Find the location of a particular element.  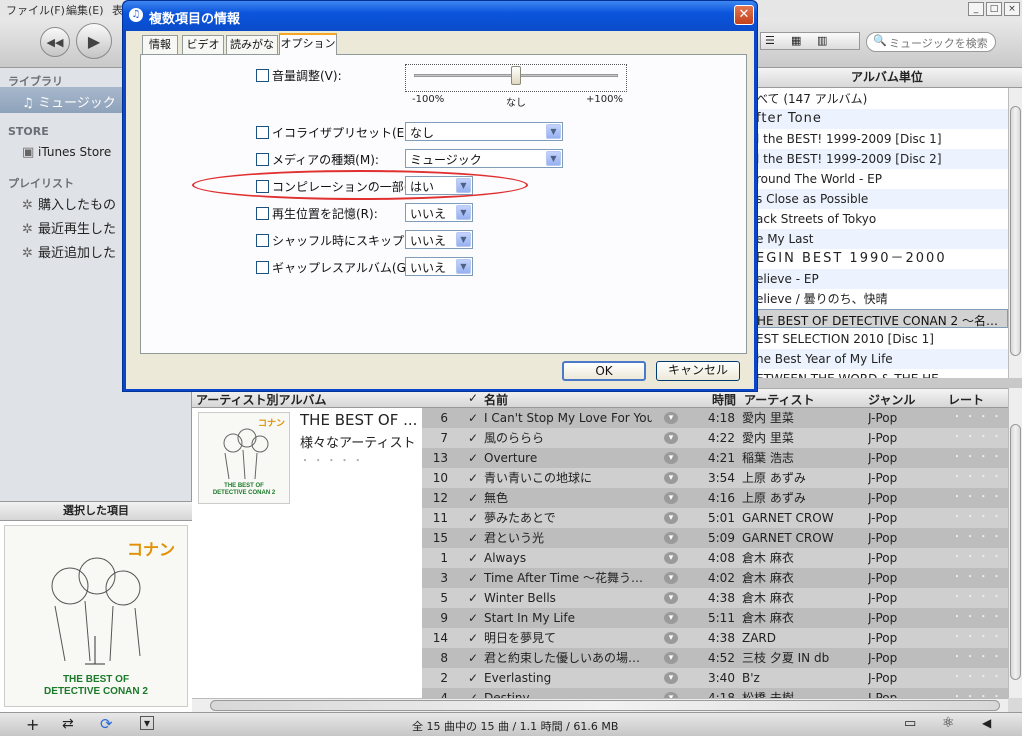

album-thumbnail: コナン THE BEST OF DETECTIVE CONAN 2 is located at coordinates (244, 458).